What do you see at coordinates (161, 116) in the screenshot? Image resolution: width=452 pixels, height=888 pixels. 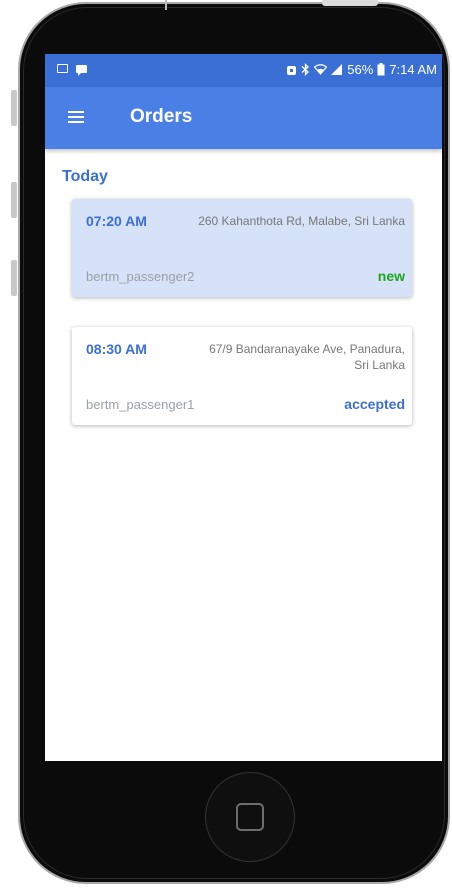 I see `page-title: Orders` at bounding box center [161, 116].